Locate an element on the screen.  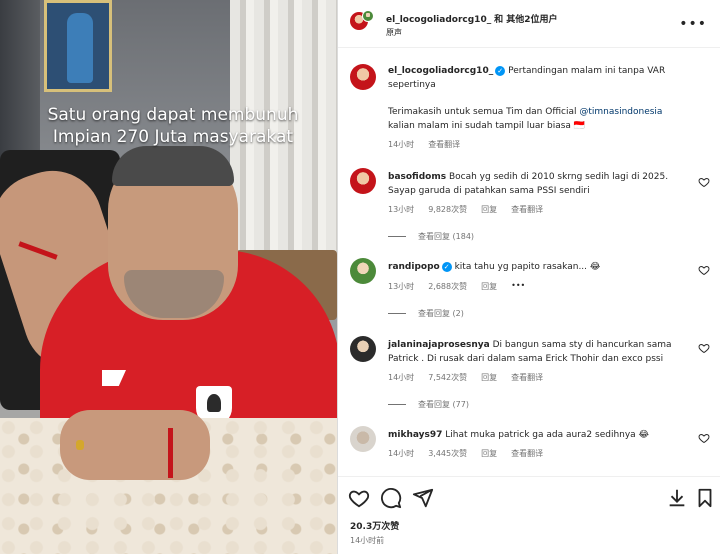
person-hair is located at coordinates (173, 166).